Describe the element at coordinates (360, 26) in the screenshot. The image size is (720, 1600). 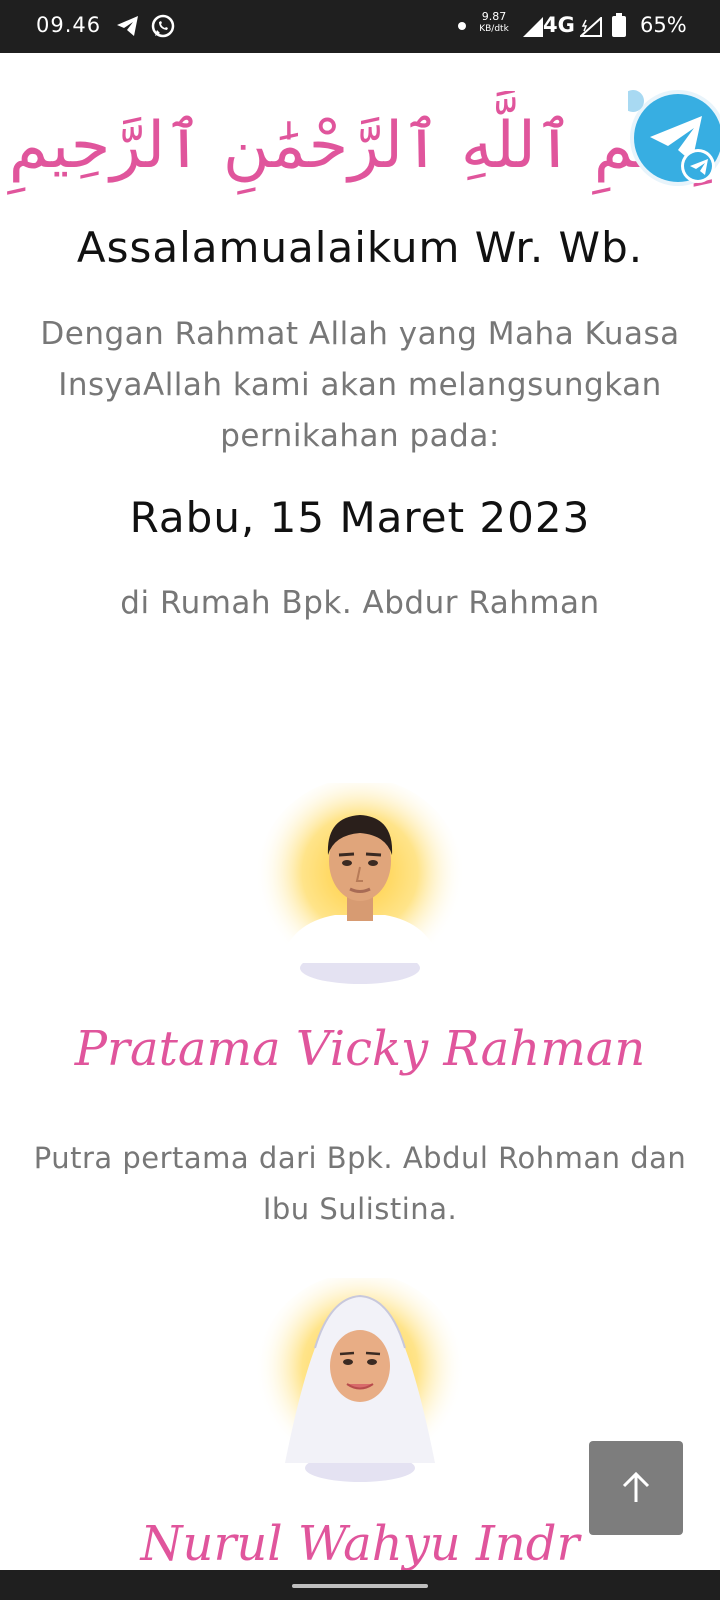
I see `status-bar: 09.46 9.87 KB/dtk 4G 65%` at that location.